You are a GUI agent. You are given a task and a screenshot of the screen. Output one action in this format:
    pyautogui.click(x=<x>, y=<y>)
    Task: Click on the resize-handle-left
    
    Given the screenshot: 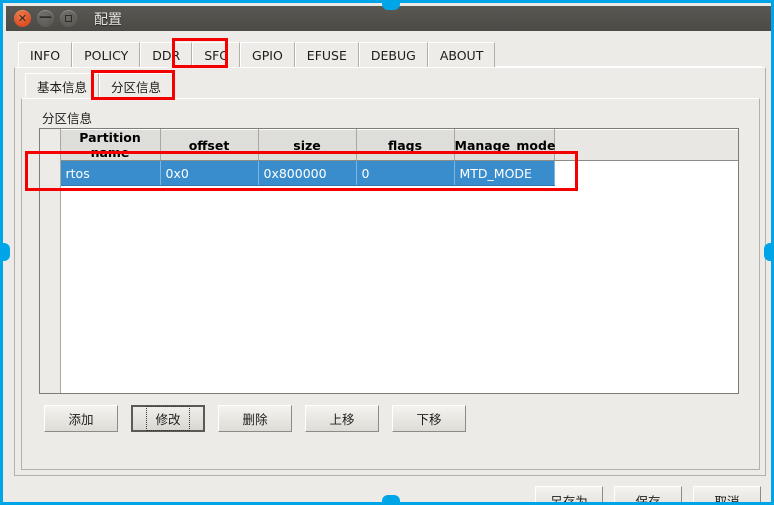 What is the action you would take?
    pyautogui.click(x=6, y=252)
    